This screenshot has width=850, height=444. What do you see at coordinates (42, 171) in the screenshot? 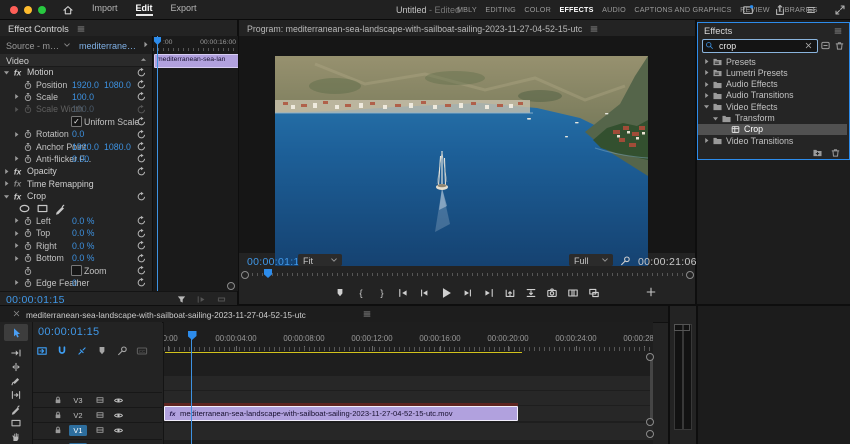
I see `effect-name: Opacity` at bounding box center [42, 171].